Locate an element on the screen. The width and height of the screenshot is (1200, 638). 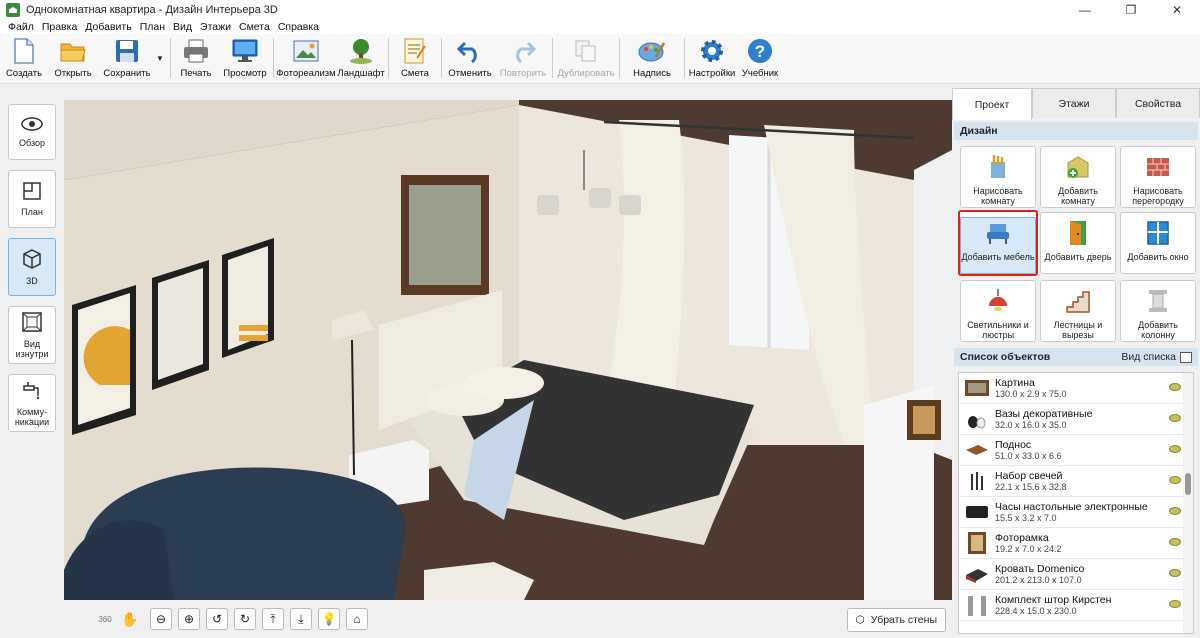
tilt-up-button: ⤒ is located at coordinates (273, 619).